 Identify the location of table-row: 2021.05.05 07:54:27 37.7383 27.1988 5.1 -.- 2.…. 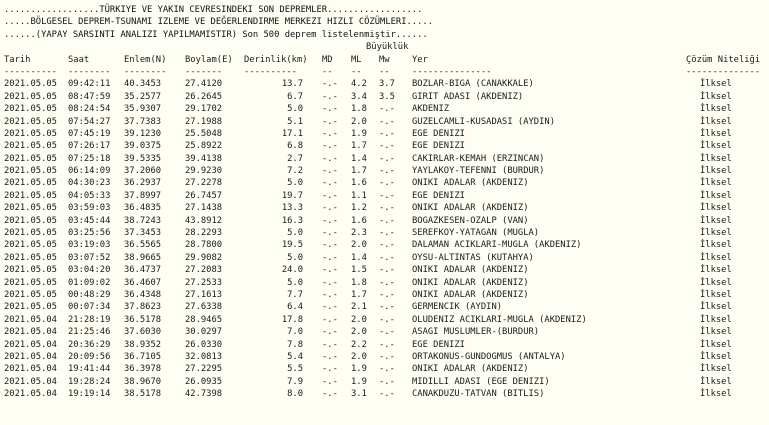
(386, 122).